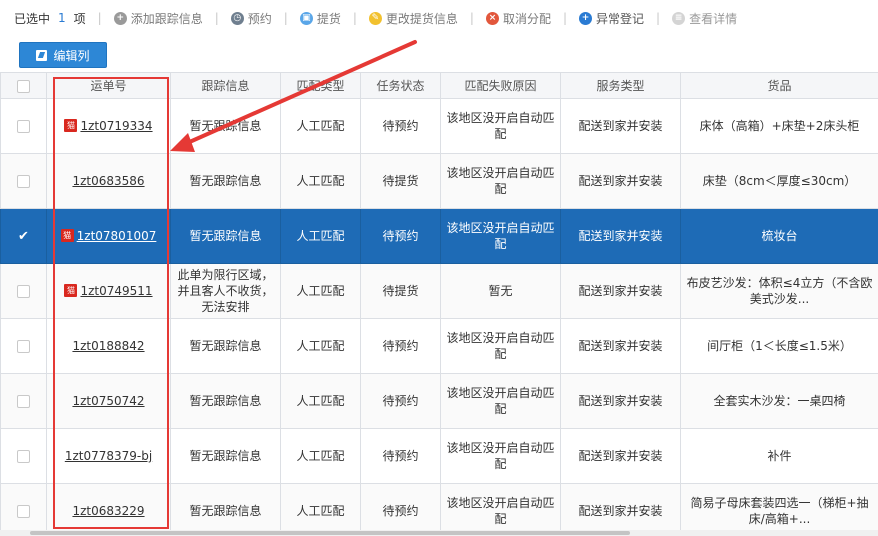 This screenshot has height=536, width=878. What do you see at coordinates (320, 18) in the screenshot?
I see `pickup-button: ▣ 提货` at bounding box center [320, 18].